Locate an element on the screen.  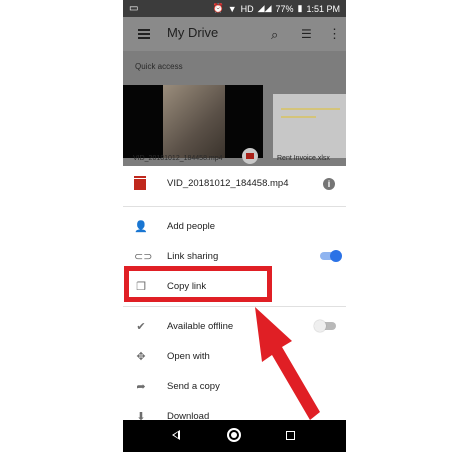
menu-item-label: Send a copy is located at coordinates (193, 386).